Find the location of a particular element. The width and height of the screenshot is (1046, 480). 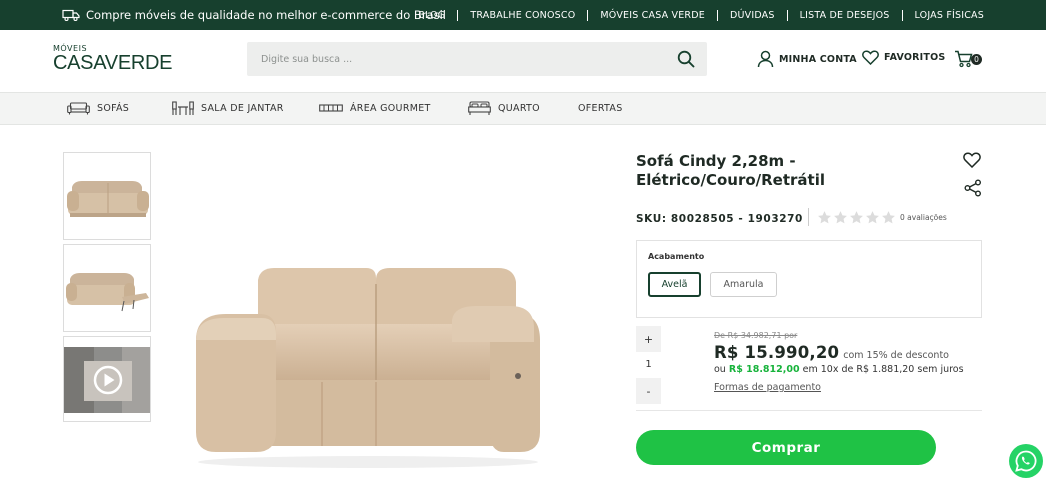

link-trabalhe-conosco: TRABALHE CONOSCO is located at coordinates (522, 15).